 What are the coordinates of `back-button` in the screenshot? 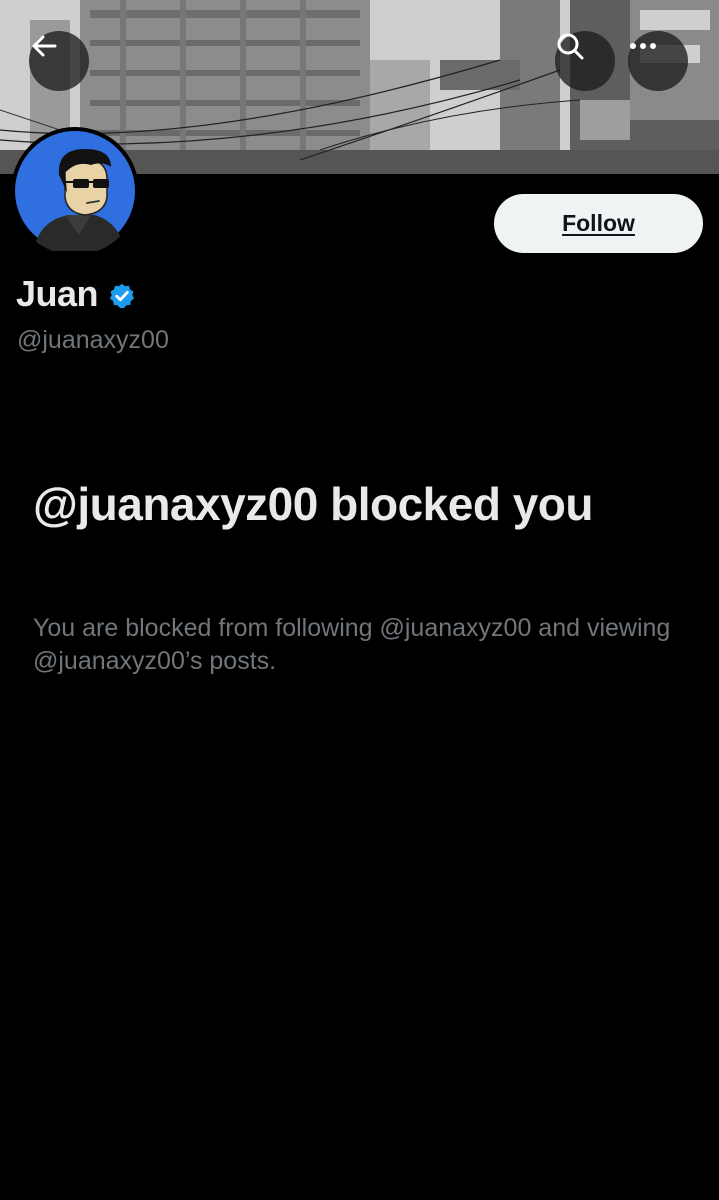 It's located at (59, 61).